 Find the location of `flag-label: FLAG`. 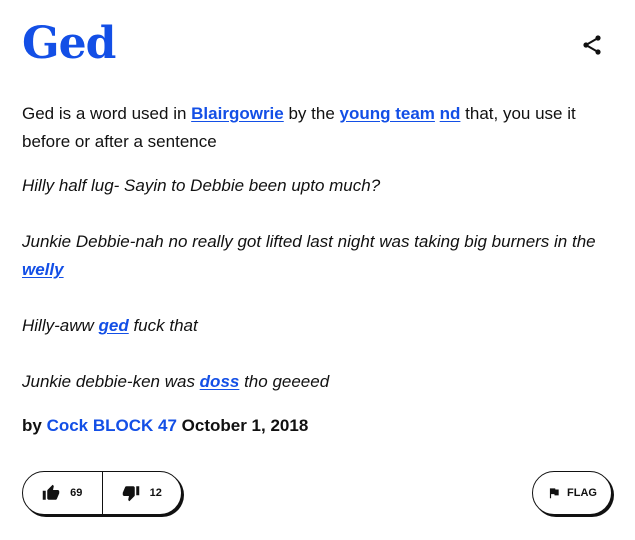

flag-label: FLAG is located at coordinates (582, 493).